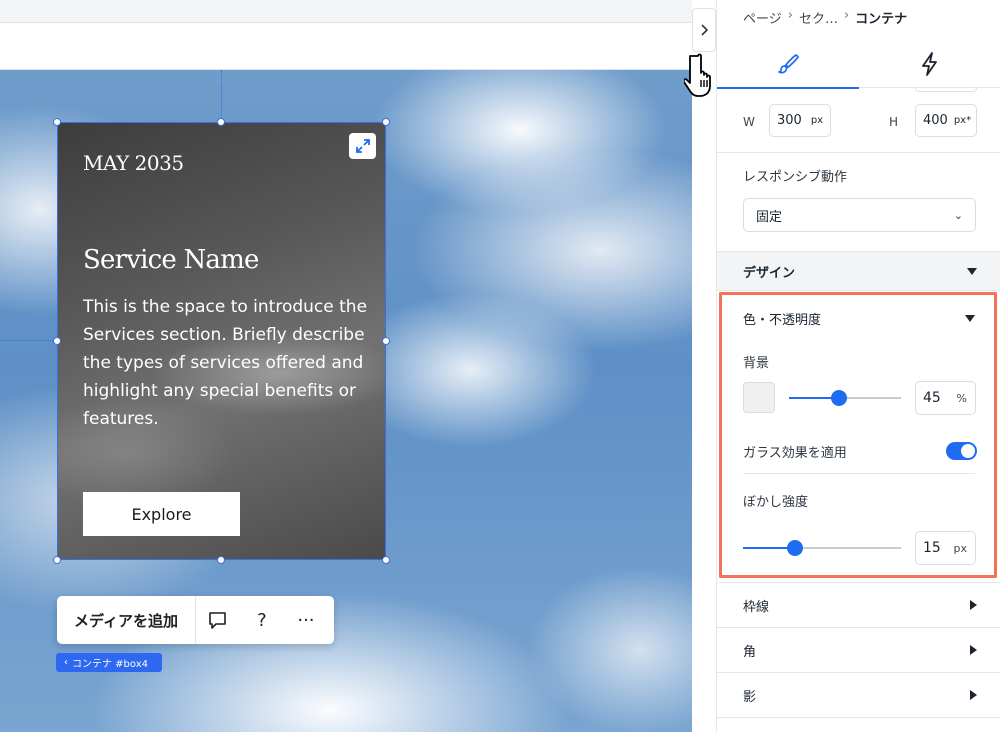  What do you see at coordinates (28, 340) in the screenshot?
I see `horizontal-guide-line` at bounding box center [28, 340].